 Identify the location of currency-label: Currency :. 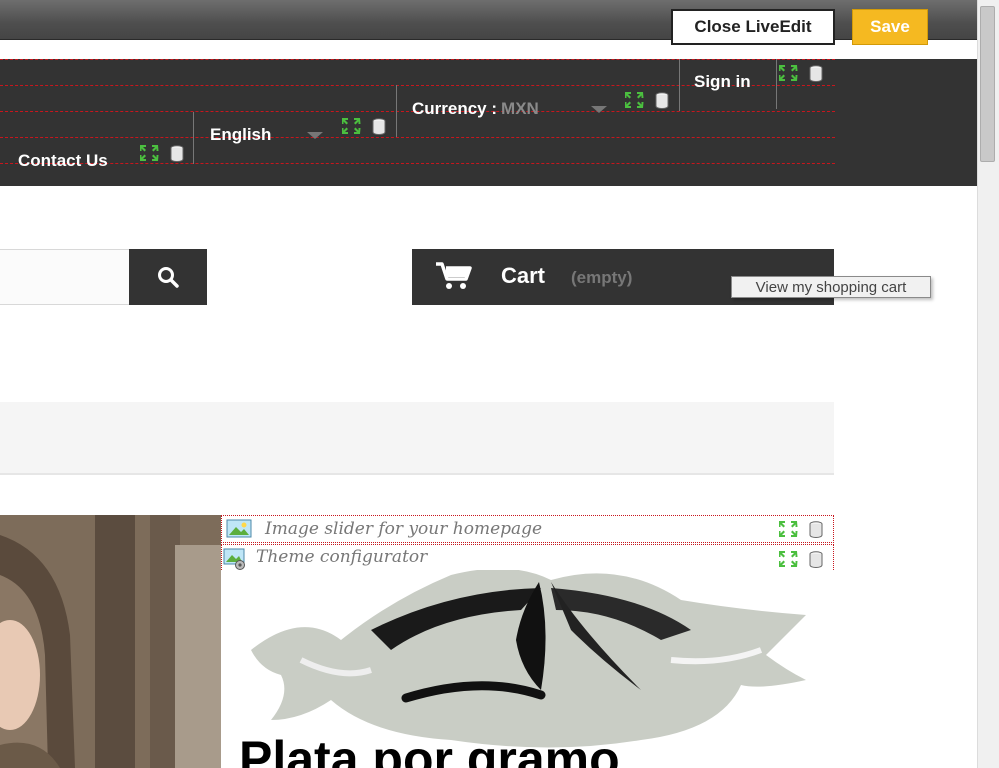
(455, 108).